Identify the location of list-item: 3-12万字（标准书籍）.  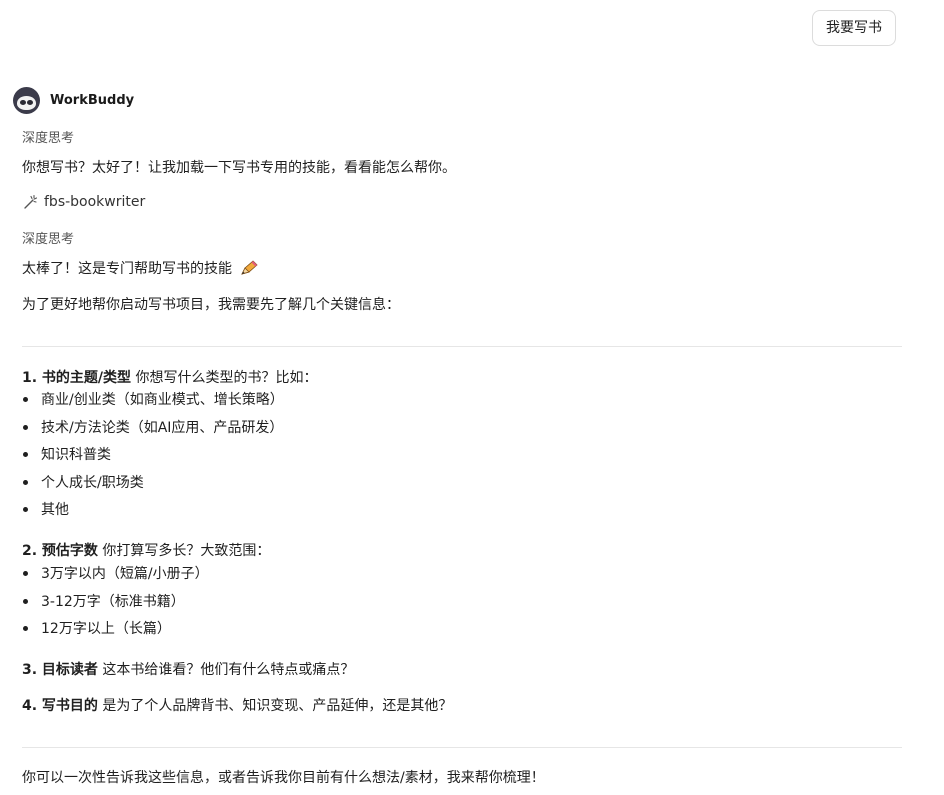
(103, 601).